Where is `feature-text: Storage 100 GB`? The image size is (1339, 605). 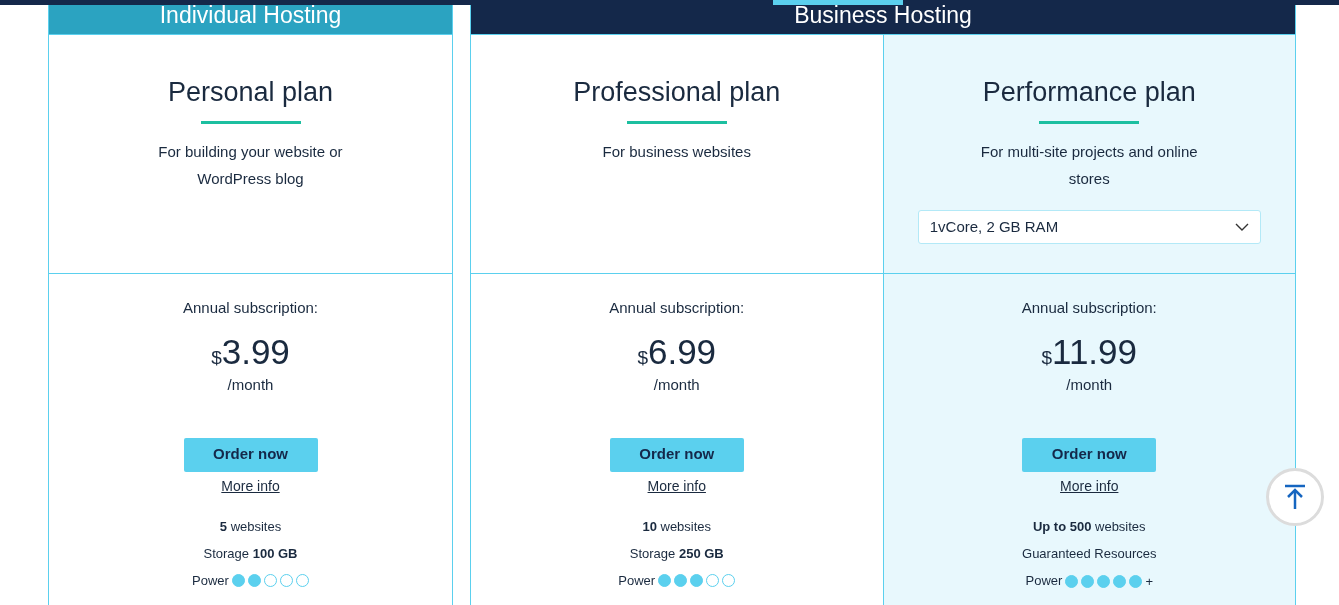
feature-text: Storage 100 GB is located at coordinates (250, 553).